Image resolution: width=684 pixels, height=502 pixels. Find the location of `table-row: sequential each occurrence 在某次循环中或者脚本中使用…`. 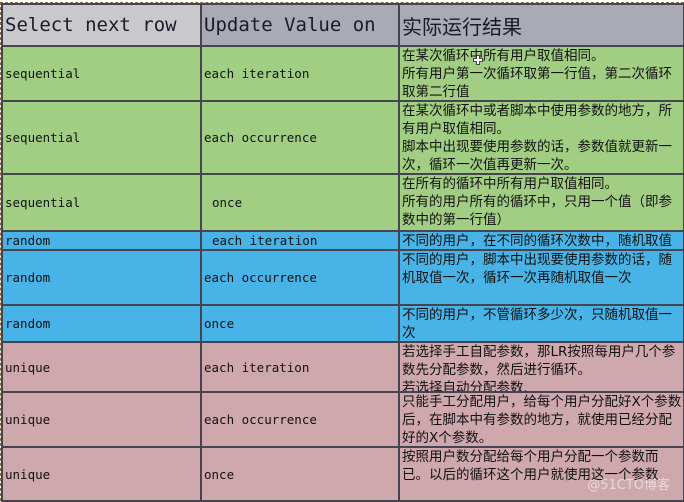

table-row: sequential each occurrence 在某次循环中或者脚本中使用… is located at coordinates (342, 137).